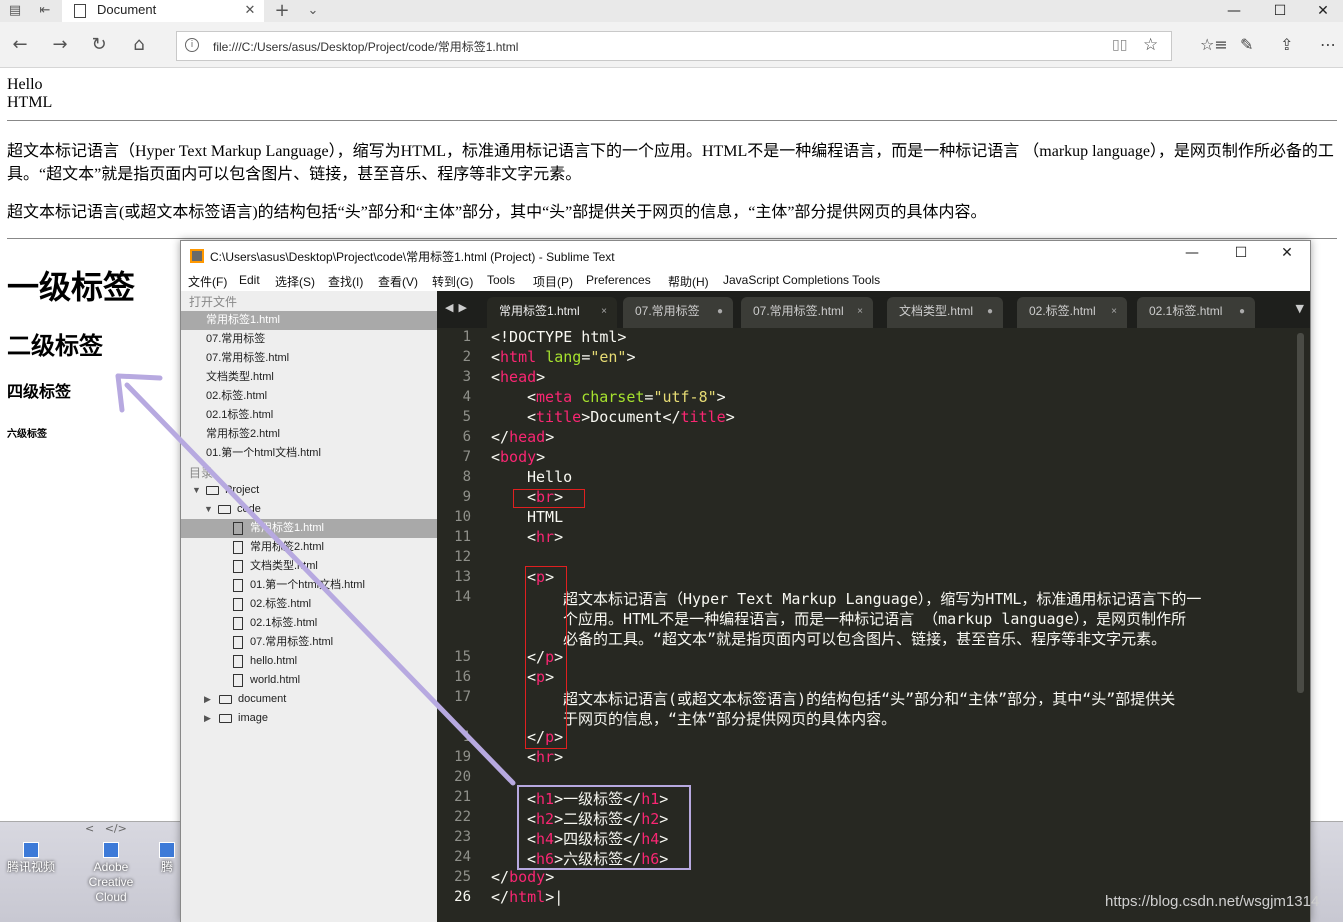  I want to click on menu-goto: 转到(G), so click(452, 281).